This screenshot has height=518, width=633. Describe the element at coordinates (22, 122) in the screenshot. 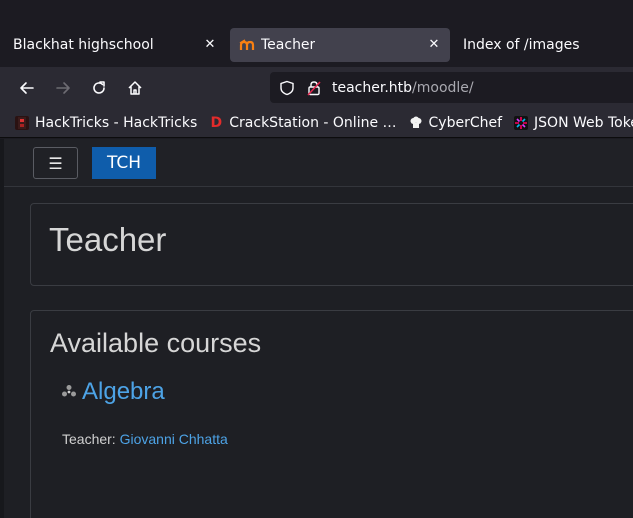

I see `hacktricks-icon` at that location.